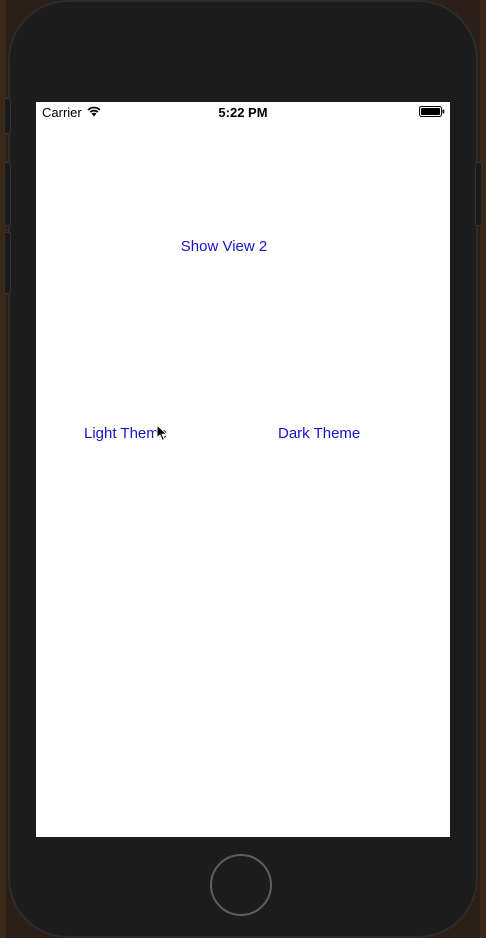 The height and width of the screenshot is (938, 486). Describe the element at coordinates (3, 469) in the screenshot. I see `desktop-background-left` at that location.